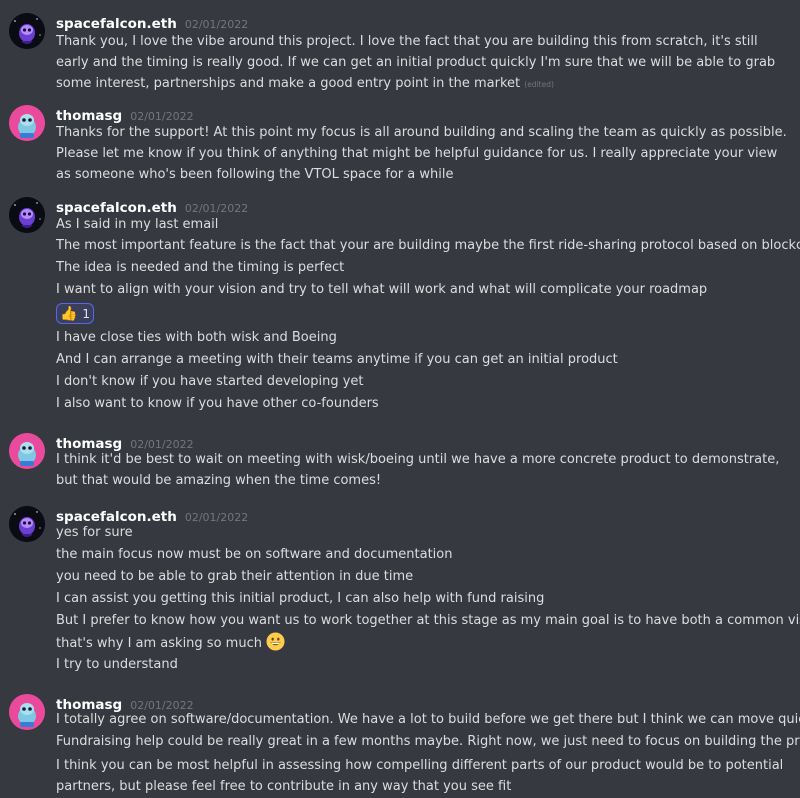 Image resolution: width=800 pixels, height=798 pixels. What do you see at coordinates (216, 24) in the screenshot?
I see `timestamp: 02/01/2022` at bounding box center [216, 24].